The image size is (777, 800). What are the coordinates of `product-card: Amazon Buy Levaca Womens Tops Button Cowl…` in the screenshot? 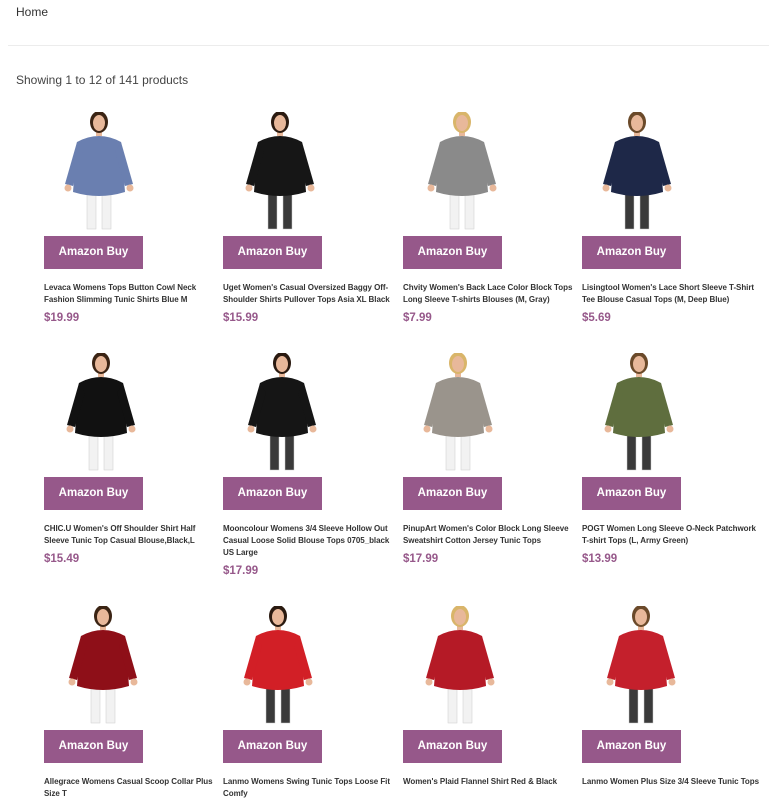 It's located at (131, 218).